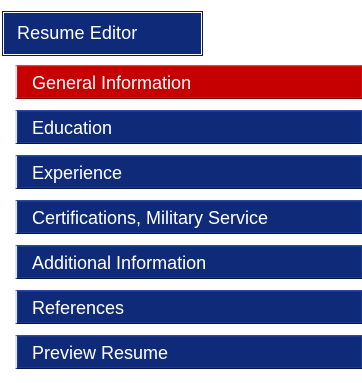 Image resolution: width=362 pixels, height=383 pixels. Describe the element at coordinates (188, 352) in the screenshot. I see `menu-item-preview-resume: Preview Resume` at that location.